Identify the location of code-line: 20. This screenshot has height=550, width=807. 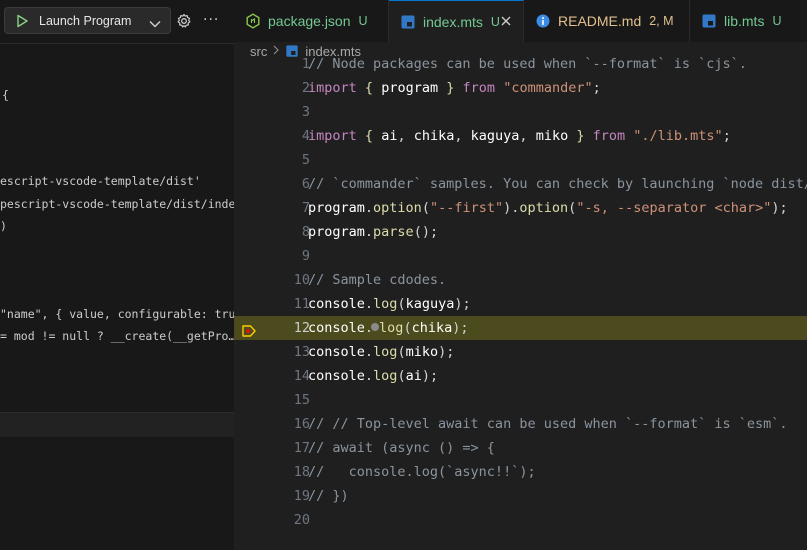
(520, 520).